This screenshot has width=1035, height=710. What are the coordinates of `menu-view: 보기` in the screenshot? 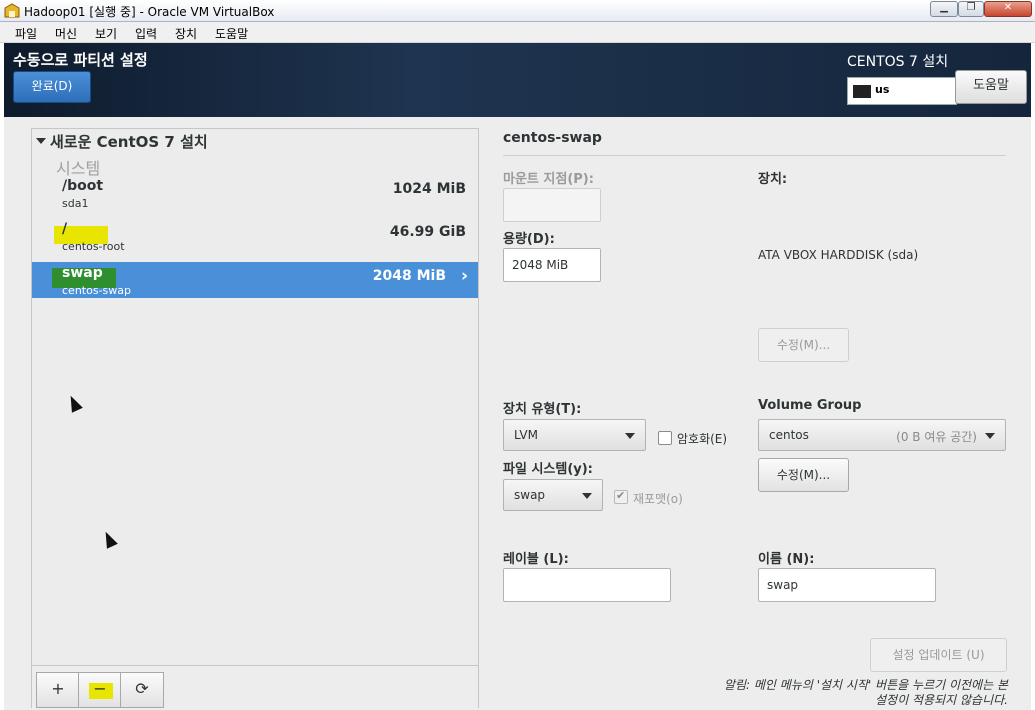 It's located at (106, 33).